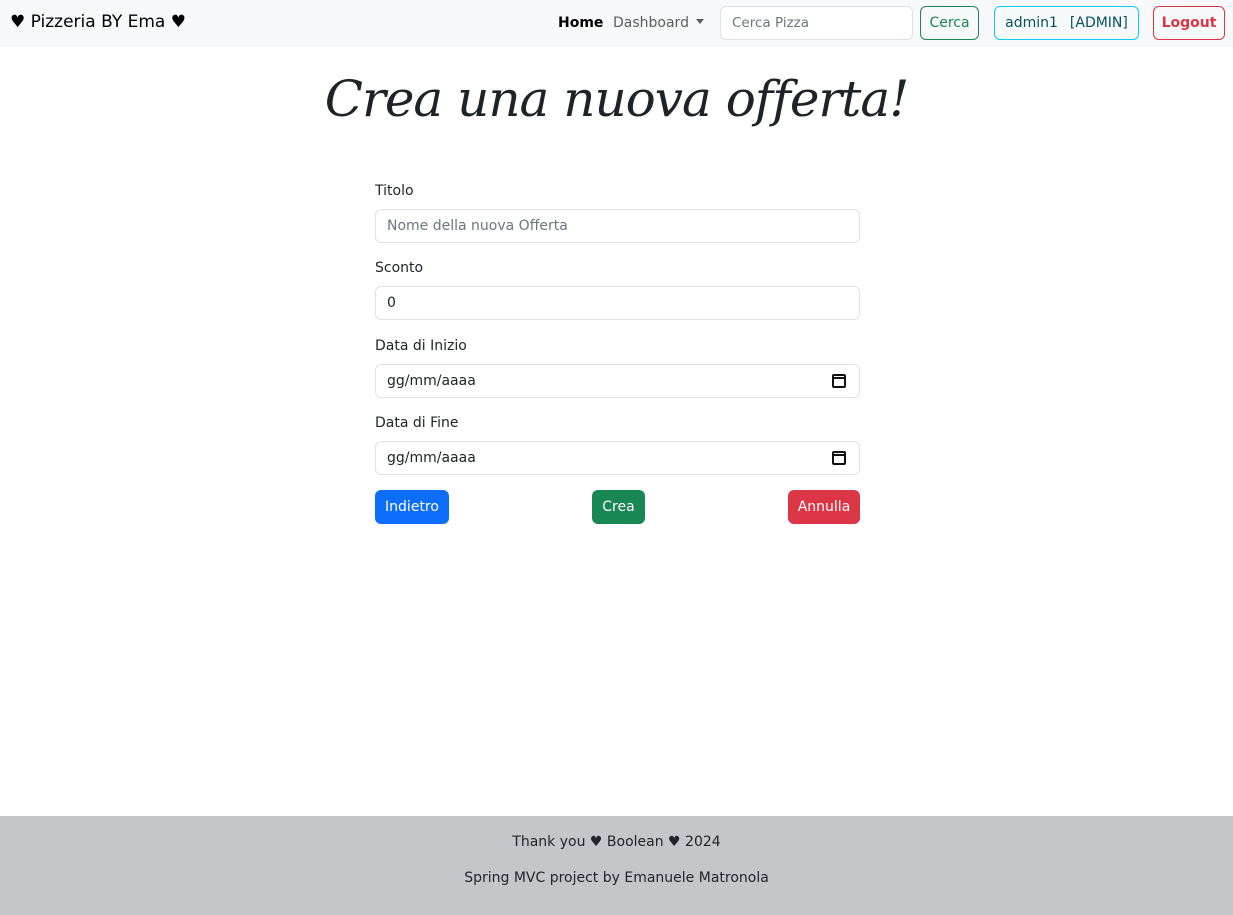  What do you see at coordinates (616, 878) in the screenshot?
I see `footer-credit: Spring MVC project by Emanuele Matronola` at bounding box center [616, 878].